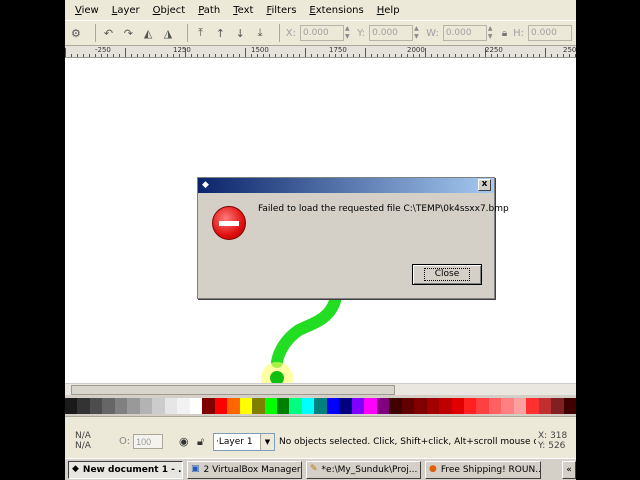 This screenshot has width=640, height=480. I want to click on transform-settings-icon: ⚙, so click(76, 33).